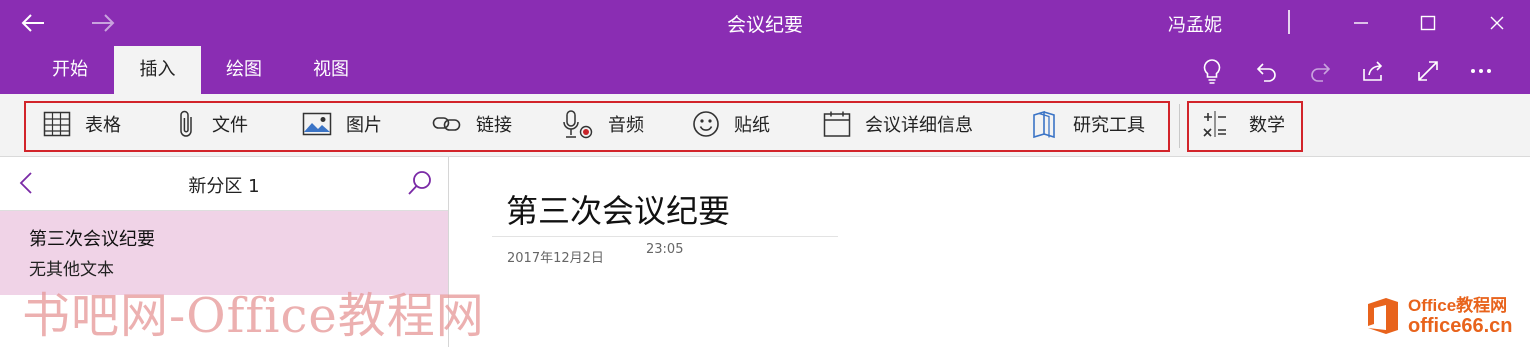 Image resolution: width=1530 pixels, height=347 pixels. I want to click on link-label: 链接, so click(494, 125).